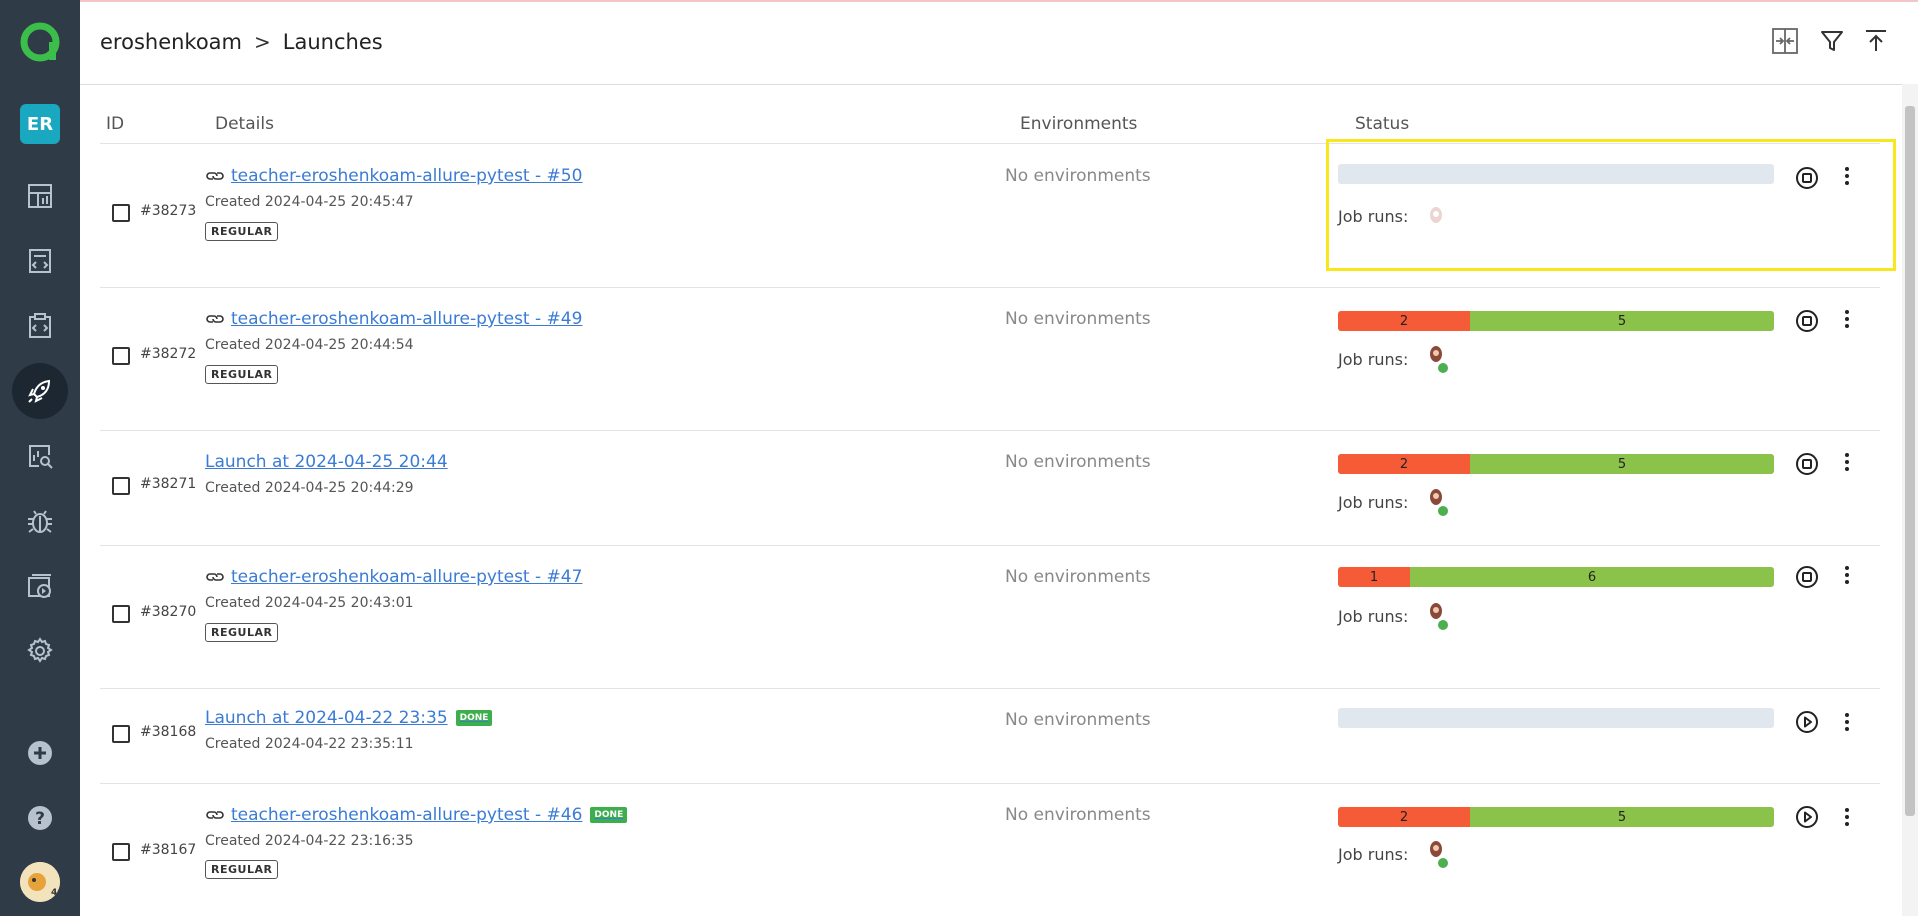  What do you see at coordinates (609, 815) in the screenshot?
I see `done-badge: DONE` at bounding box center [609, 815].